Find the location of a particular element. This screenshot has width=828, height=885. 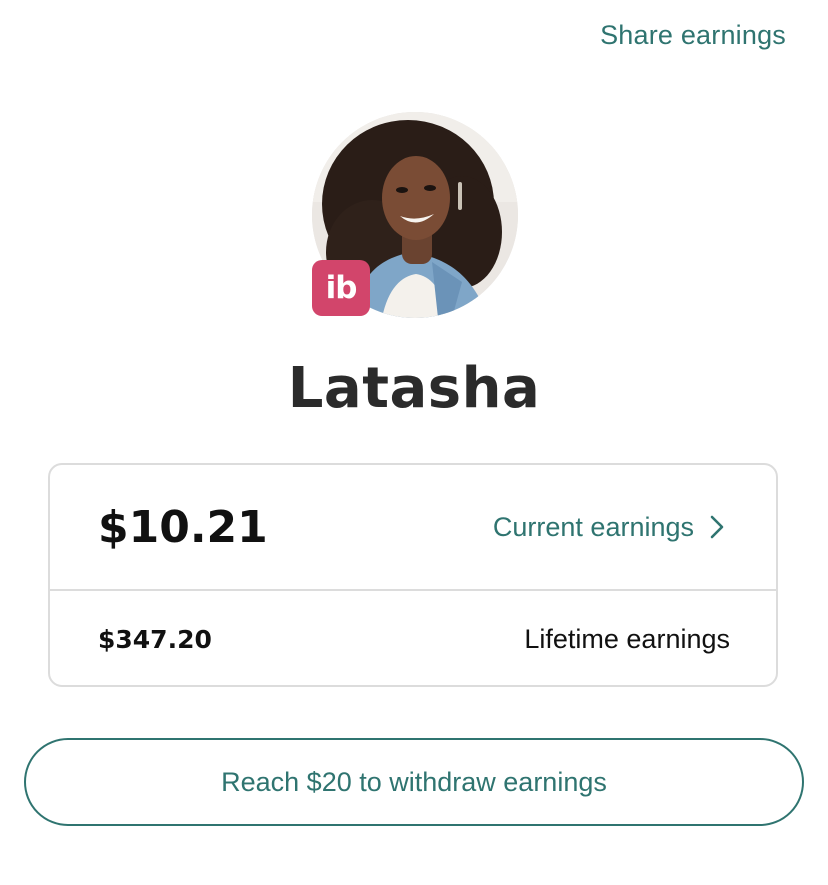

user-name: Latasha is located at coordinates (414, 388).